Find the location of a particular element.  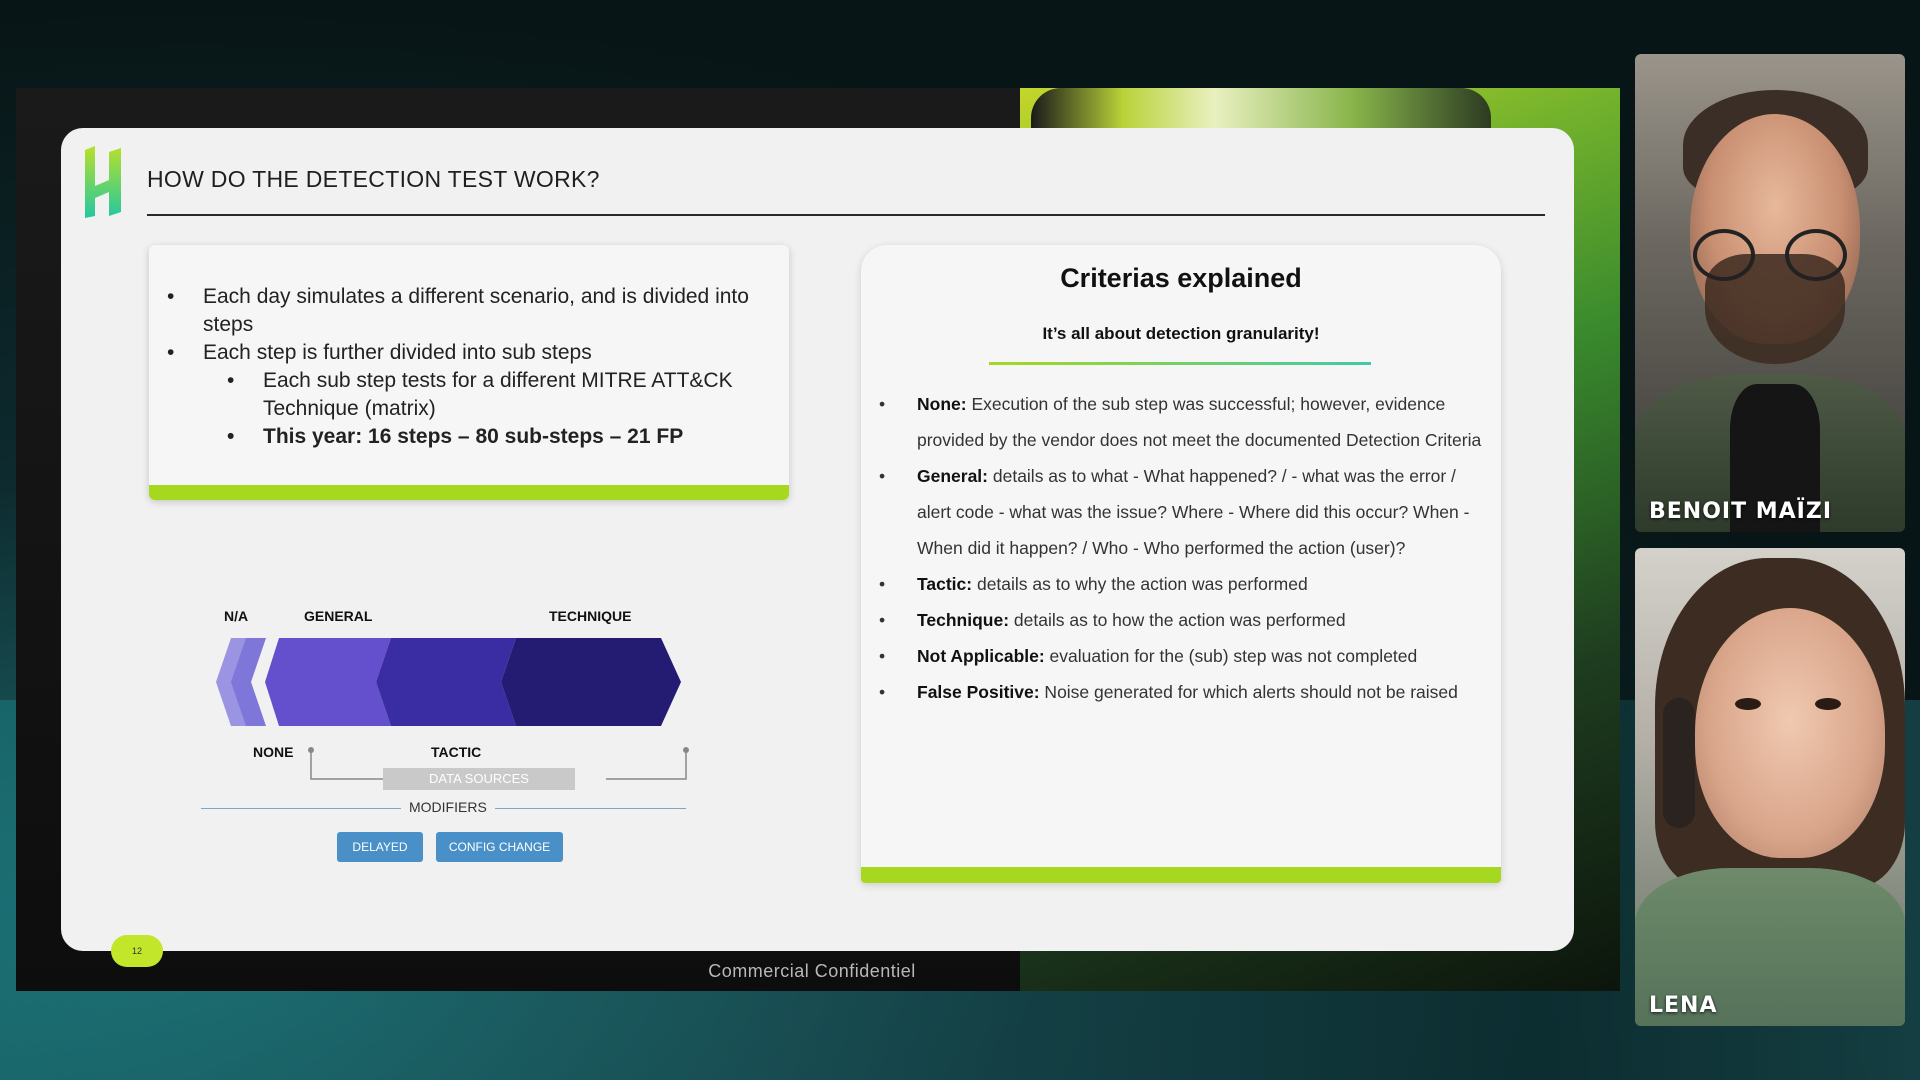

page-number-badge: 12 is located at coordinates (137, 951).